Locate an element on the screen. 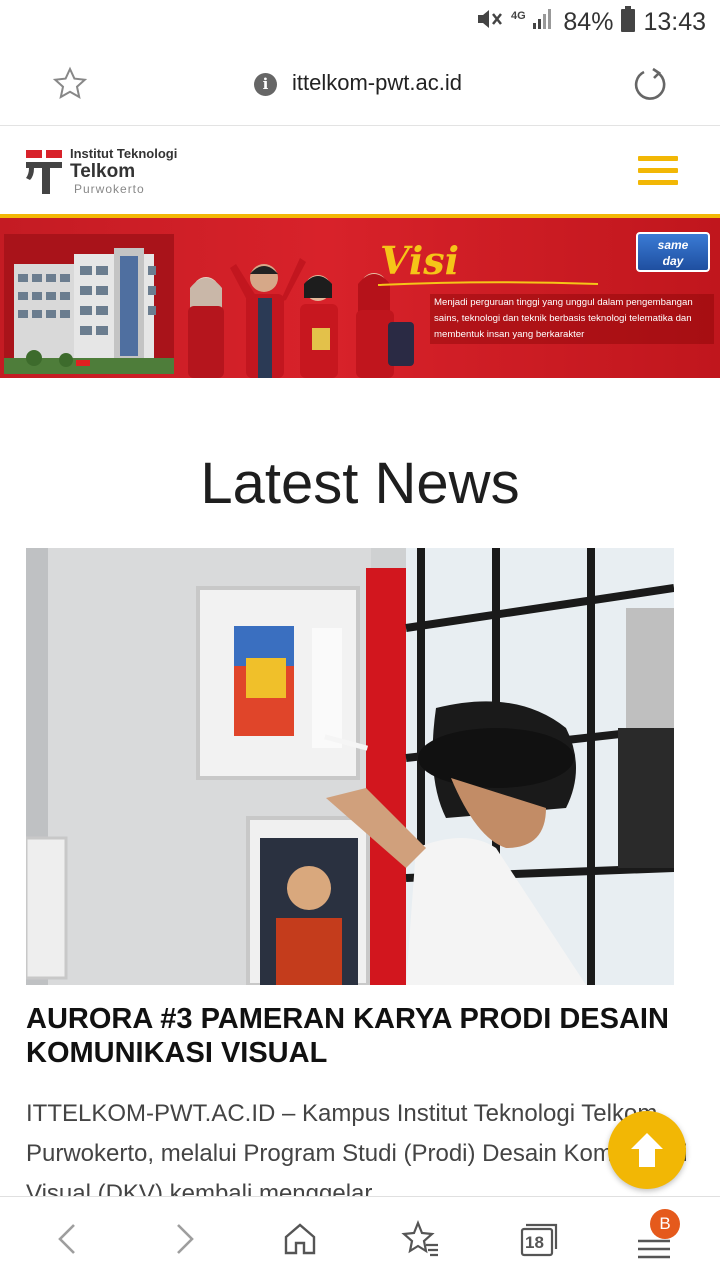 The image size is (720, 1280). svg-text: 4G is located at coordinates (518, 16).